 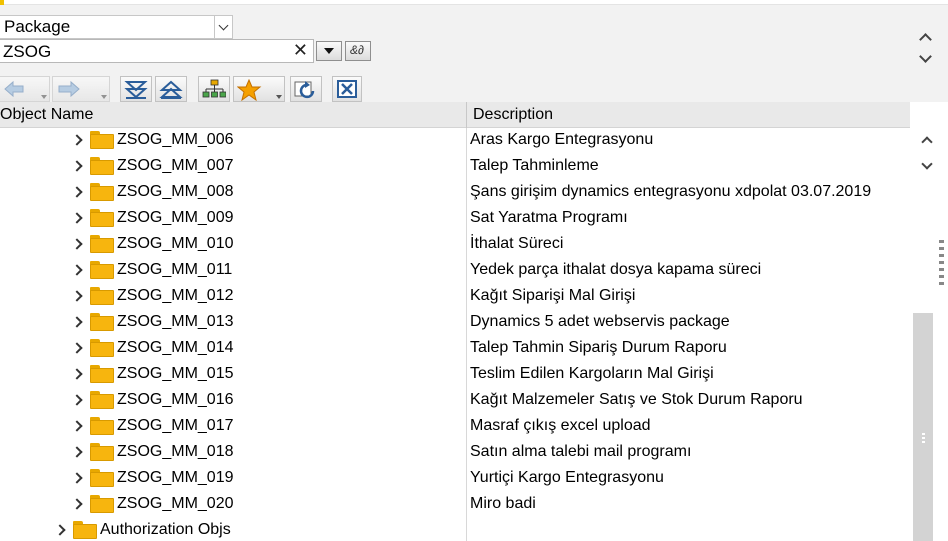 What do you see at coordinates (175, 139) in the screenshot?
I see `object-name: ZSOG_MM_006` at bounding box center [175, 139].